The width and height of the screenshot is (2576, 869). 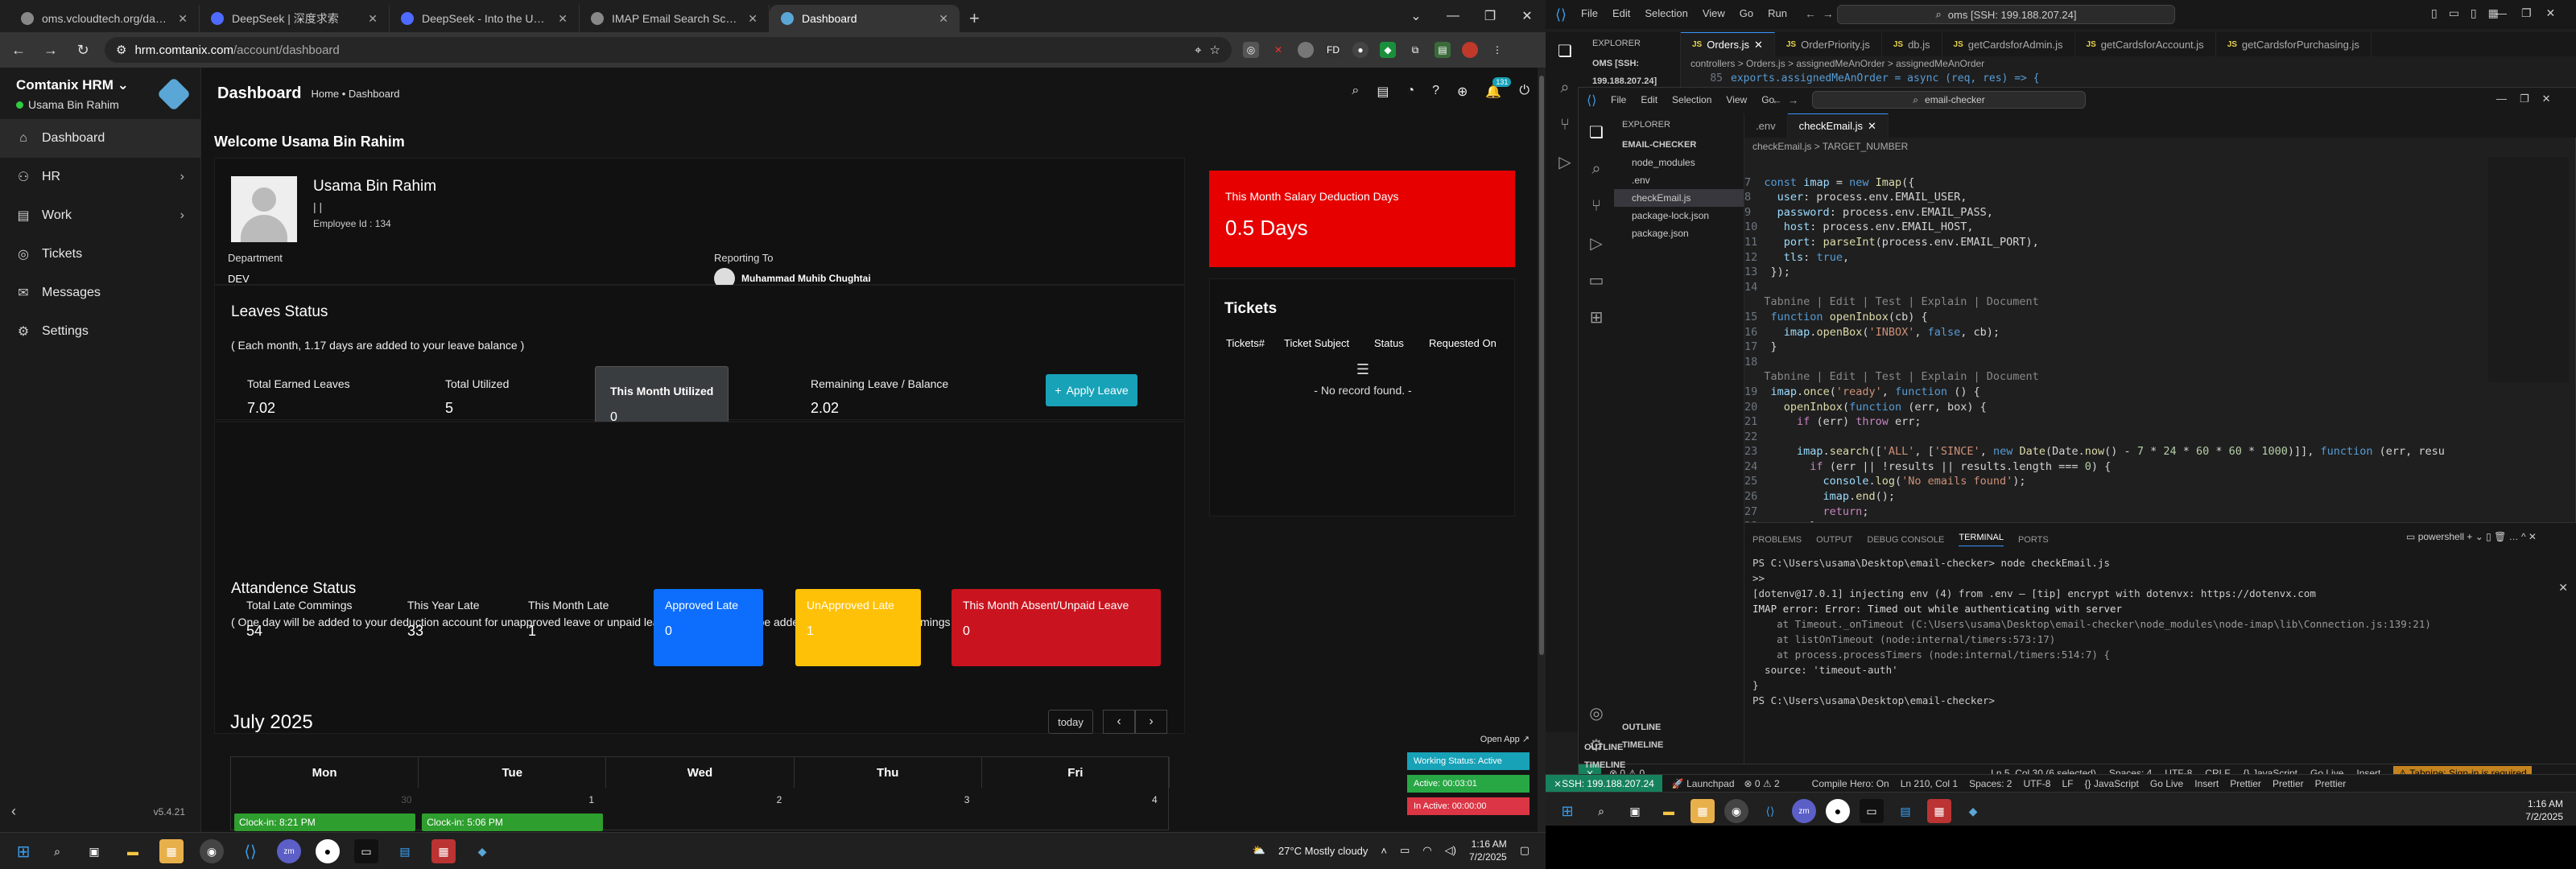 What do you see at coordinates (1490, 16) in the screenshot?
I see `restore-button: ❐` at bounding box center [1490, 16].